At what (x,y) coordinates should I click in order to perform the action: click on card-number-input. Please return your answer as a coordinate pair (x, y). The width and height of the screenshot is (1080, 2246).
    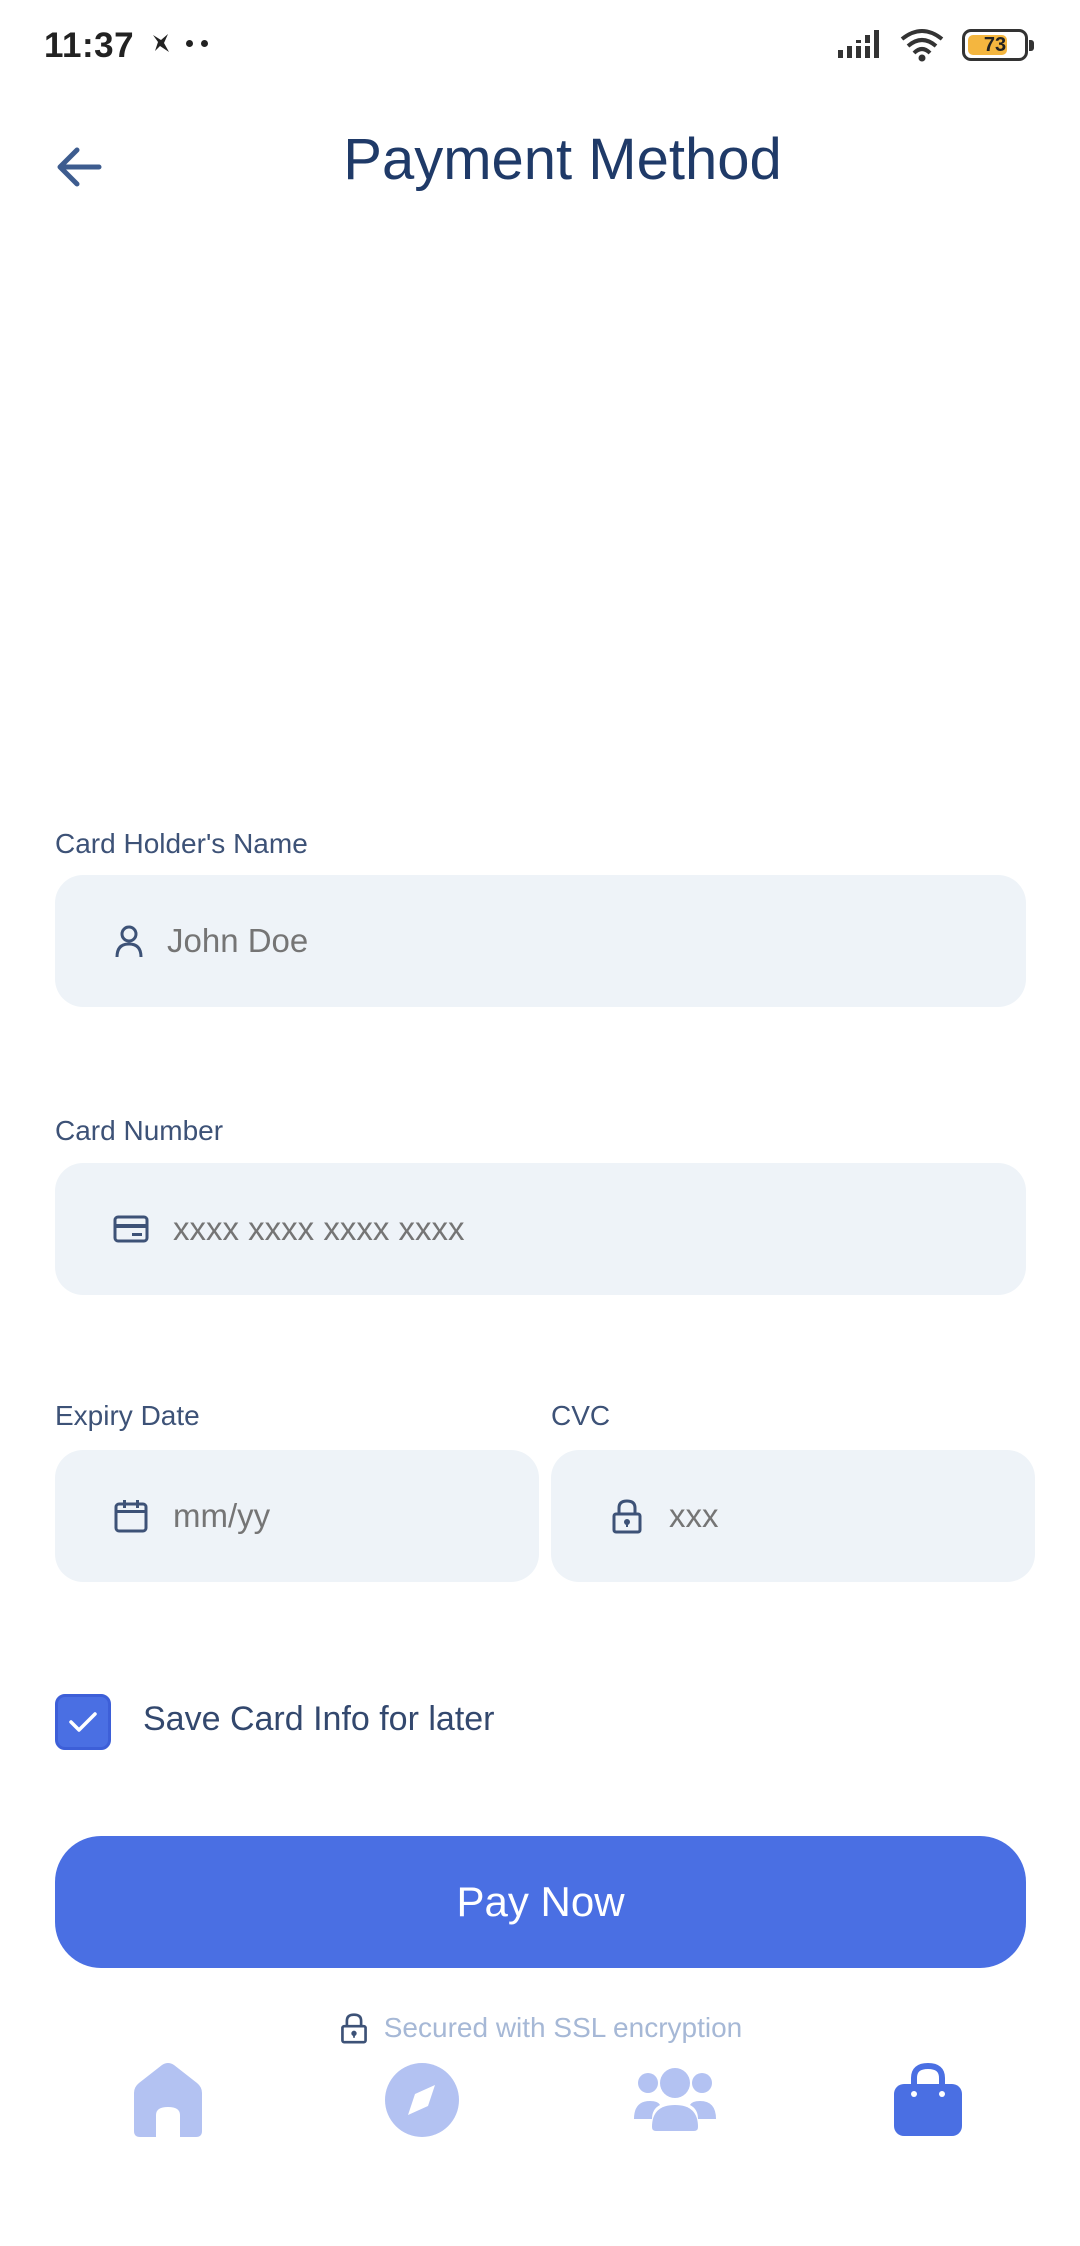
    Looking at the image, I should click on (573, 1229).